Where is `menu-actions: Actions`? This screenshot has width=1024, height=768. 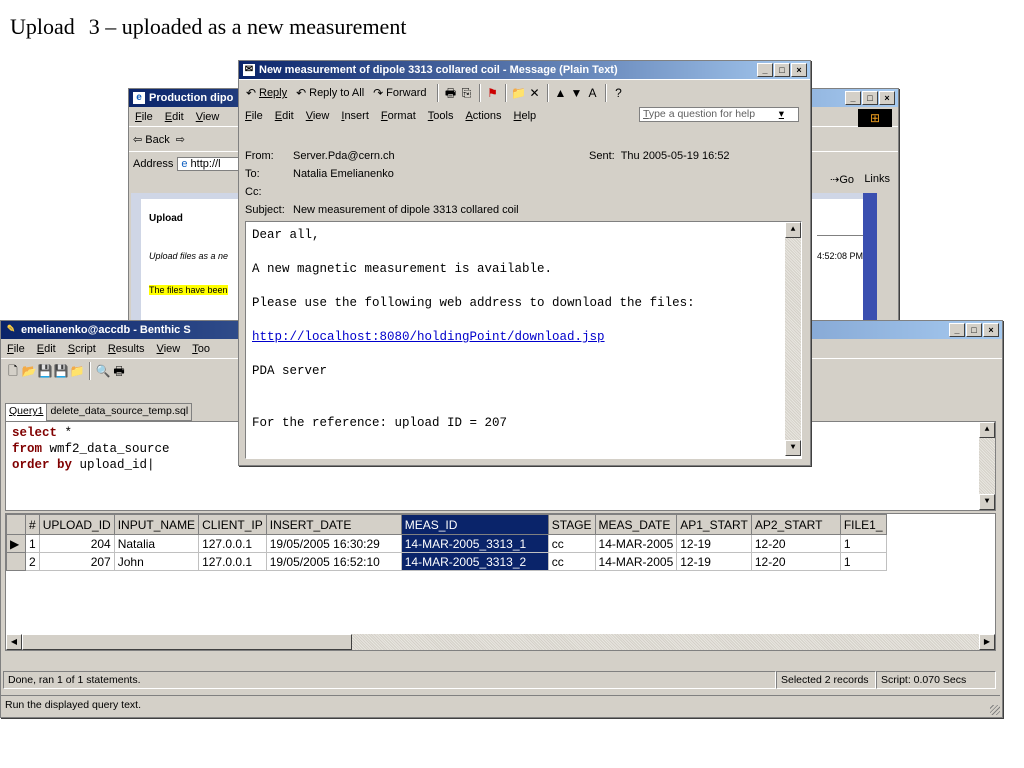
menu-actions: Actions is located at coordinates (483, 116).